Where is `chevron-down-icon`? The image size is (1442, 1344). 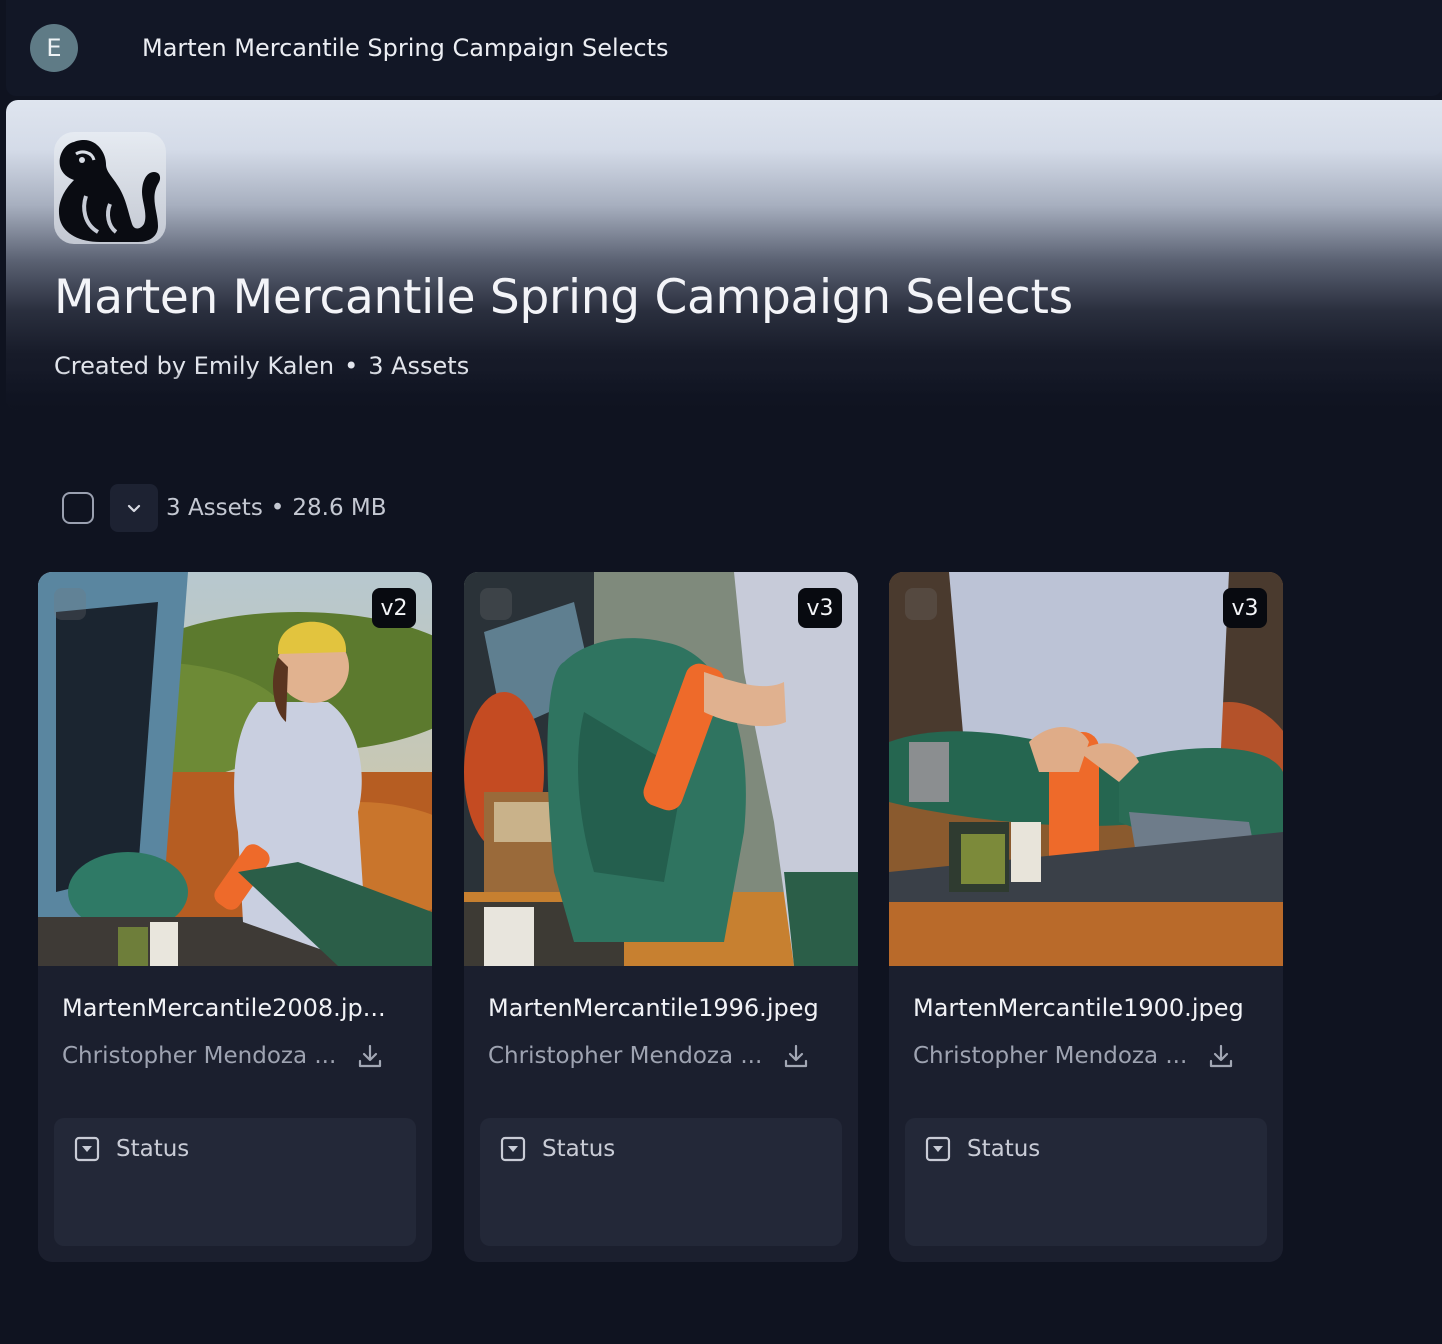 chevron-down-icon is located at coordinates (134, 508).